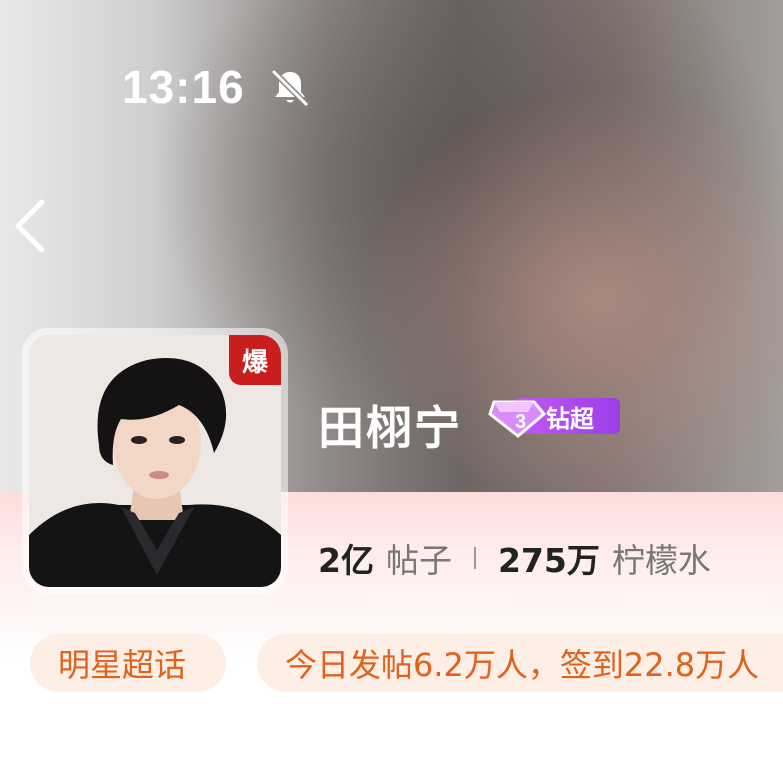  I want to click on fans-count: 275万, so click(548, 560).